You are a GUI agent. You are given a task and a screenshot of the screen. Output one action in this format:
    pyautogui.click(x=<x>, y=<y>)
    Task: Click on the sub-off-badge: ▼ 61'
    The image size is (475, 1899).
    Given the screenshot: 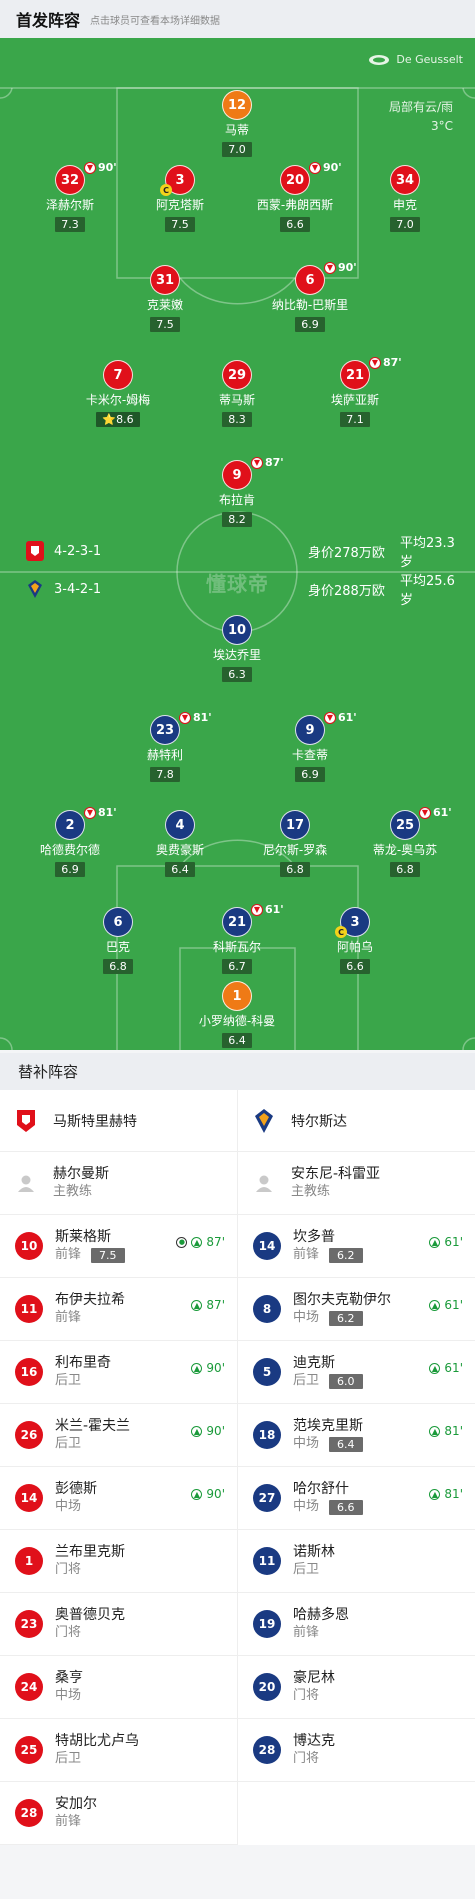 What is the action you would take?
    pyautogui.click(x=267, y=909)
    